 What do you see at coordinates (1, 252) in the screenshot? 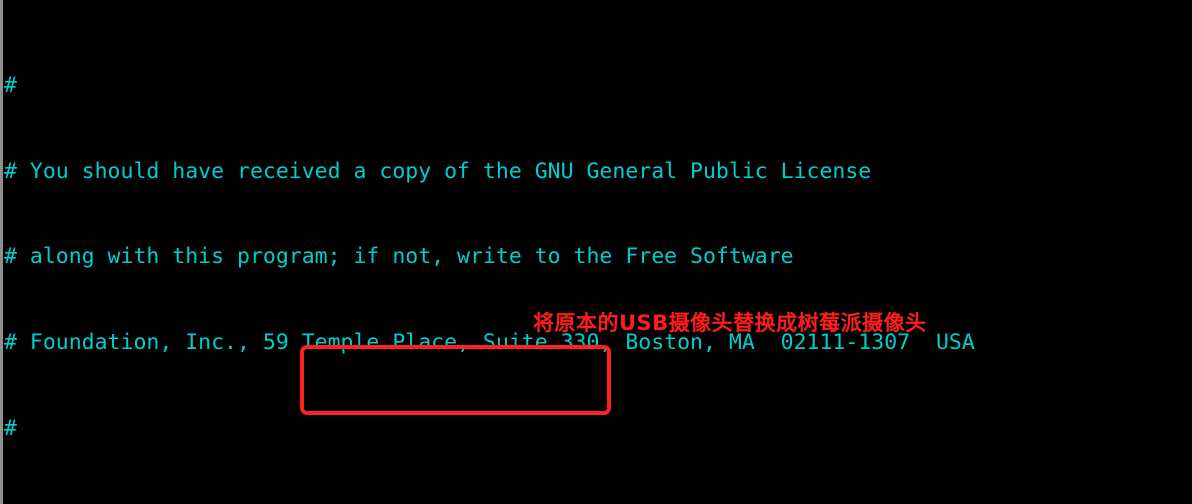
I see `window-left-edge` at bounding box center [1, 252].